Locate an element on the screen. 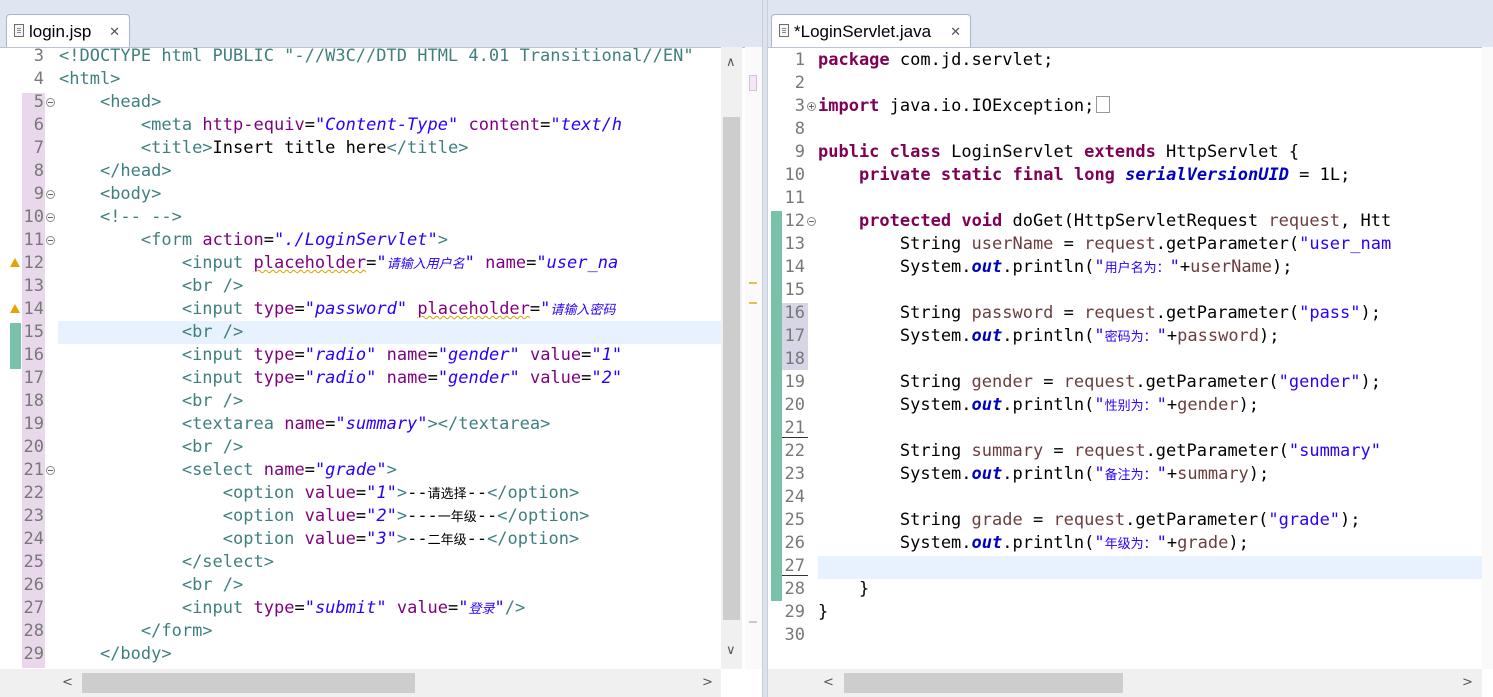 The width and height of the screenshot is (1493, 697). code-line: 5 <head> is located at coordinates (360, 102).